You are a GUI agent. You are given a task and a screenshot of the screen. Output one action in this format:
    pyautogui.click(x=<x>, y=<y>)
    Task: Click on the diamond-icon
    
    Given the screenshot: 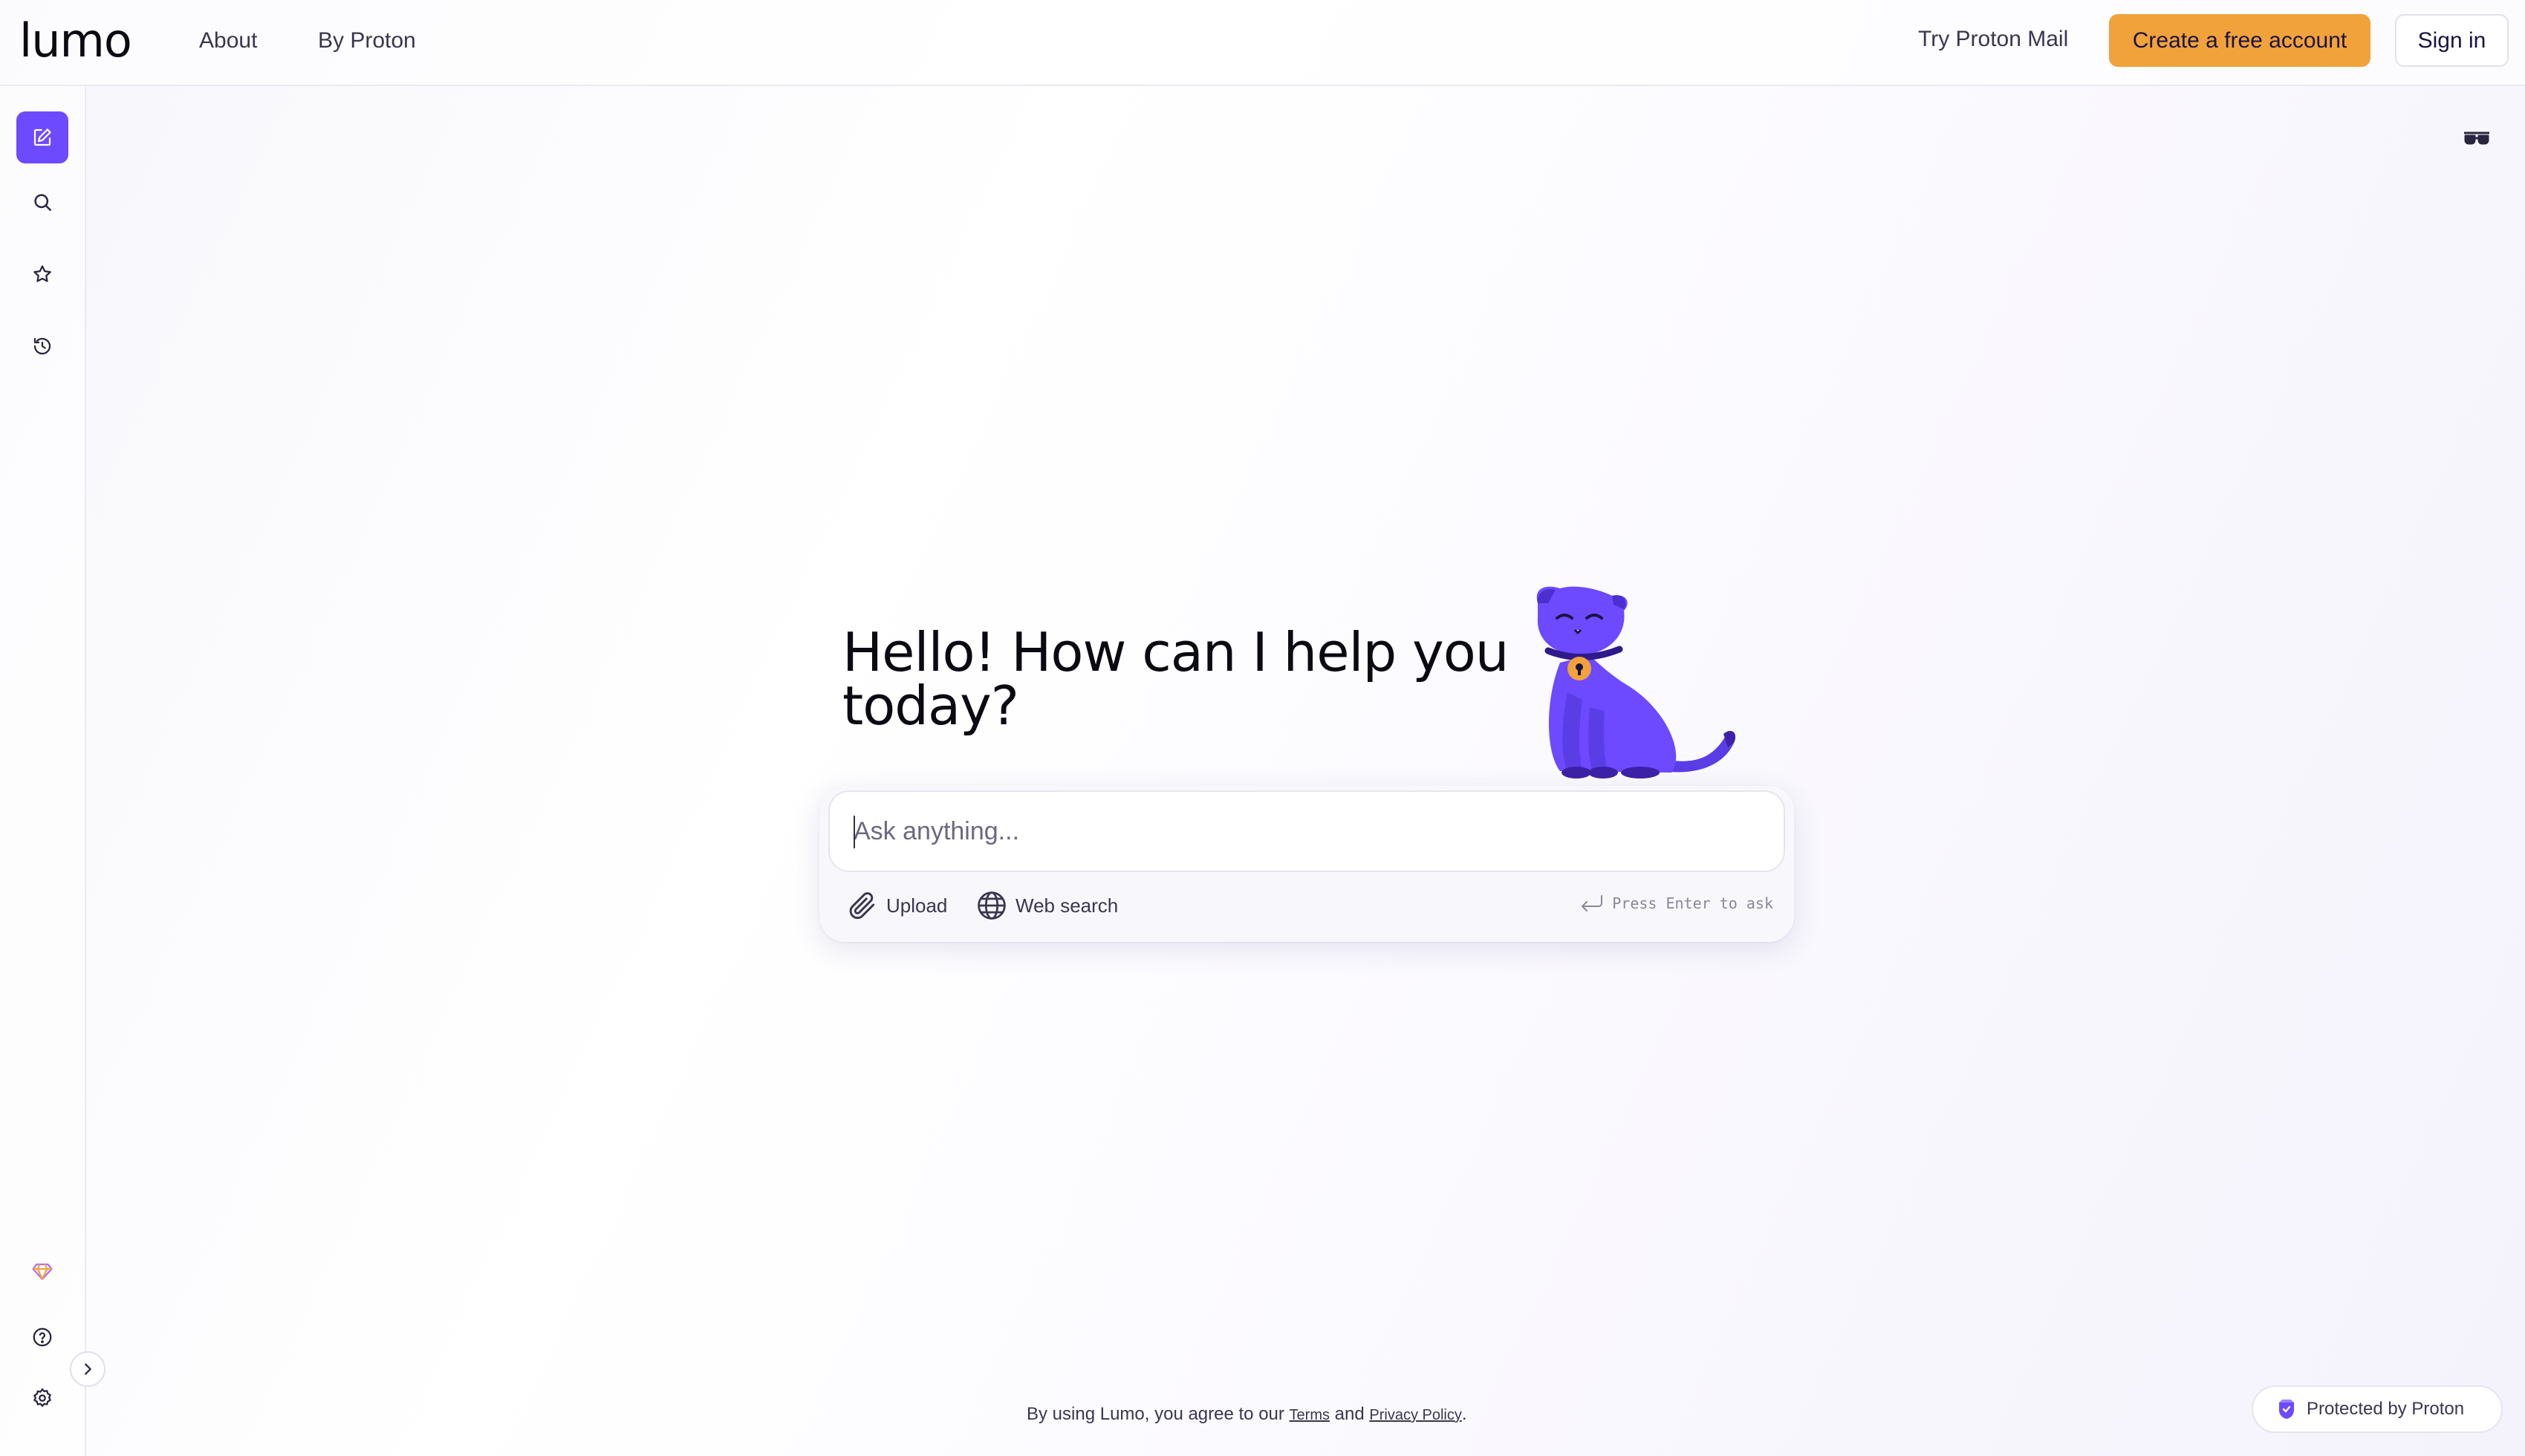 What is the action you would take?
    pyautogui.click(x=42, y=1272)
    